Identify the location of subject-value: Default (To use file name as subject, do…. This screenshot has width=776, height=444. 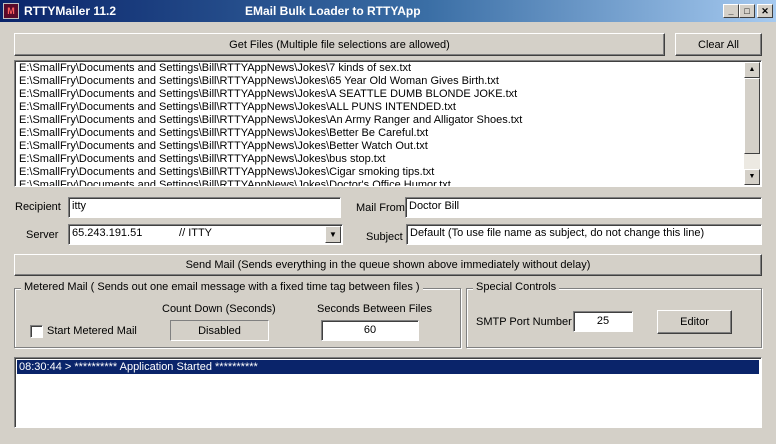
(557, 233).